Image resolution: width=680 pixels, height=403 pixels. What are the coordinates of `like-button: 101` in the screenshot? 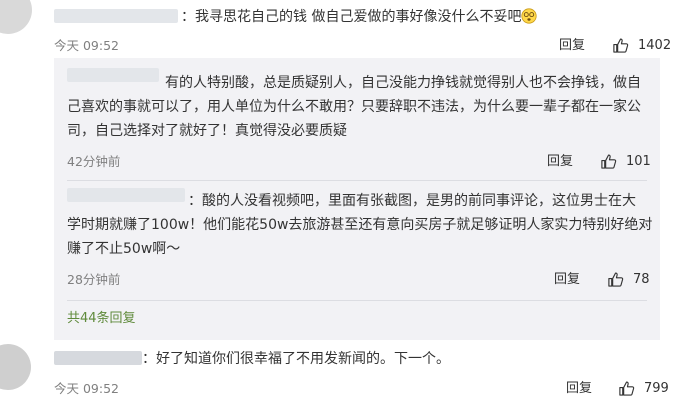 It's located at (625, 161).